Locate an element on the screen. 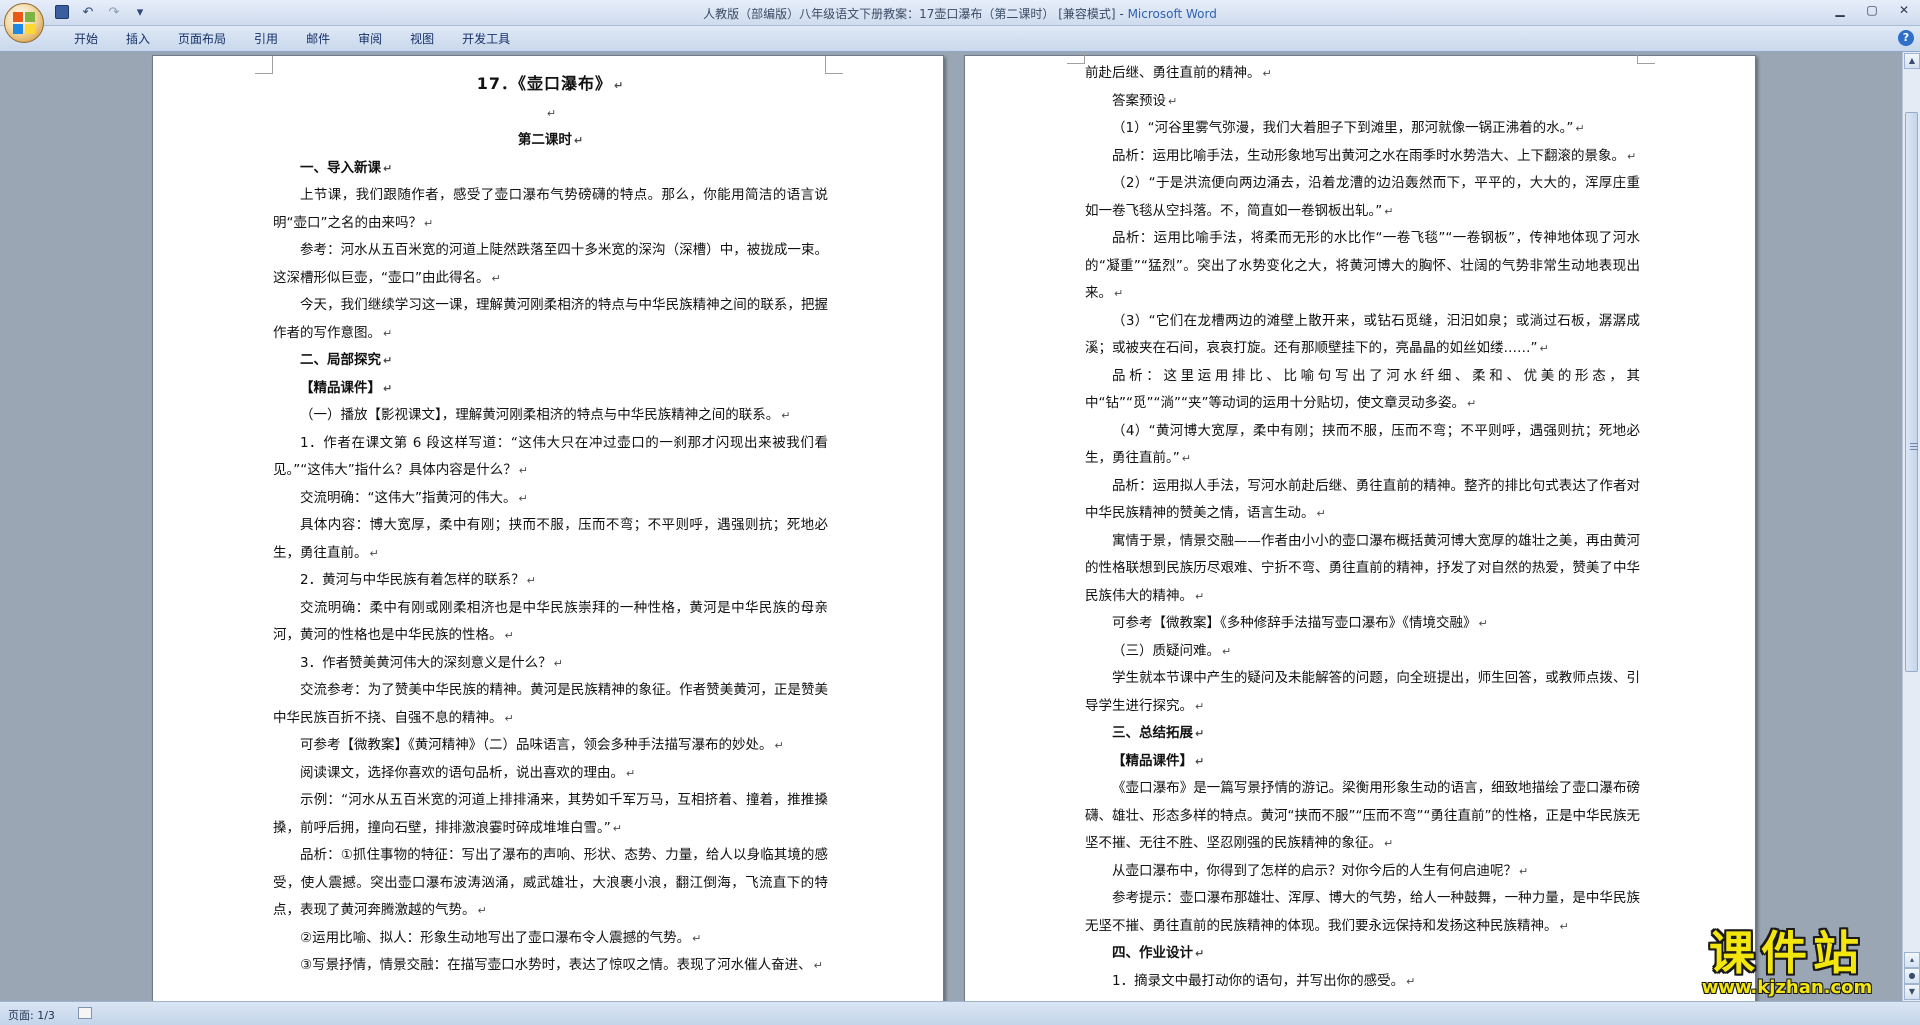 The image size is (1920, 1025). body-paragraph: 可参考【微教案】《黄河精神》（二）品味语言，领会多种手法描写瀑布的妙处。 ↵ is located at coordinates (542, 745).